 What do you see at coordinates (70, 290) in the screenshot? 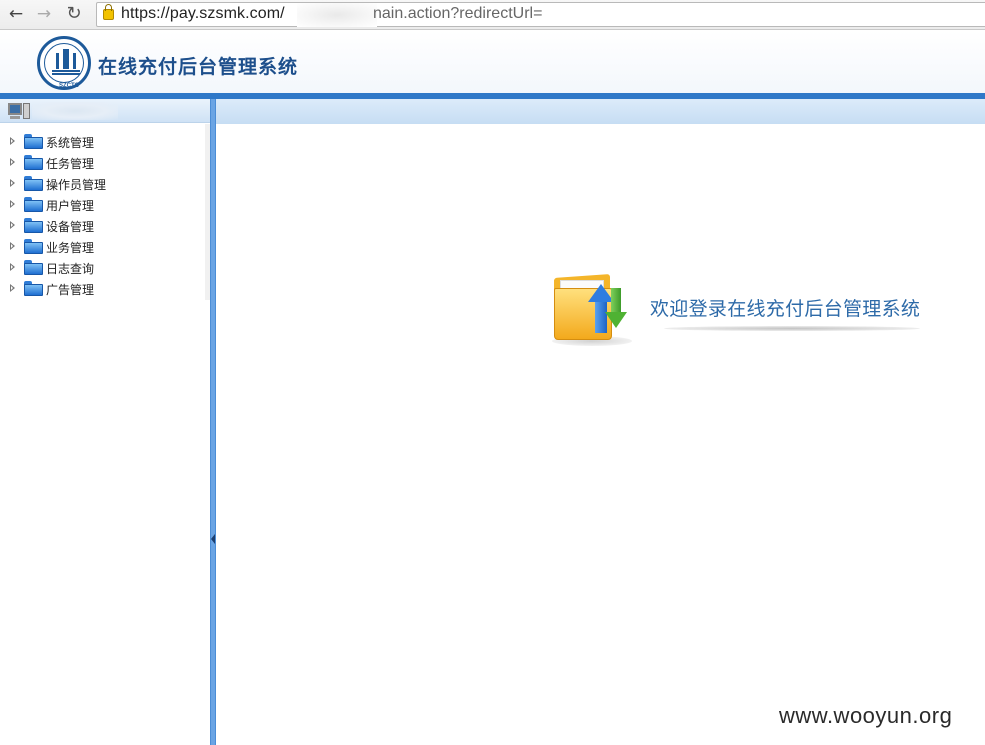
I see `menu-item-label: 广告管理` at bounding box center [70, 290].